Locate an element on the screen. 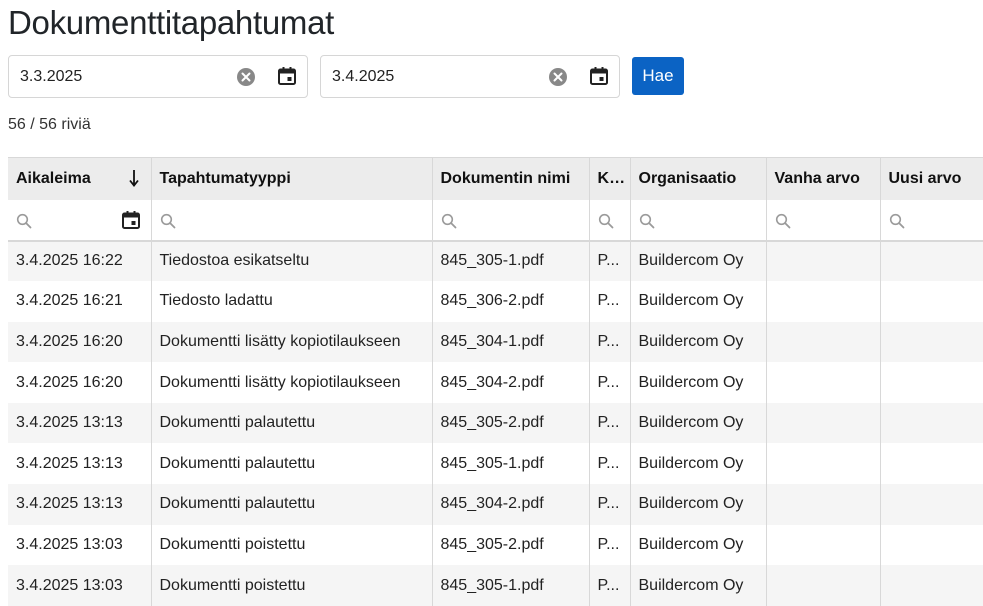  filter-row is located at coordinates (495, 220).